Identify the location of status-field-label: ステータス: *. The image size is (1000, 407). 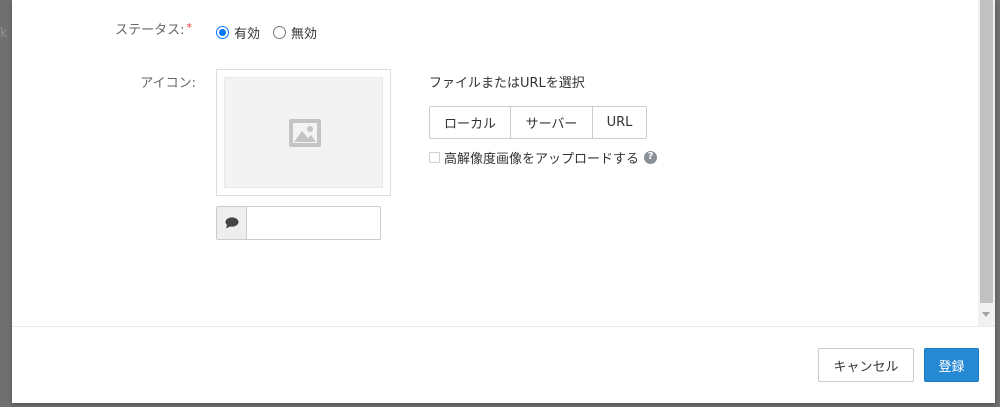
(117, 30).